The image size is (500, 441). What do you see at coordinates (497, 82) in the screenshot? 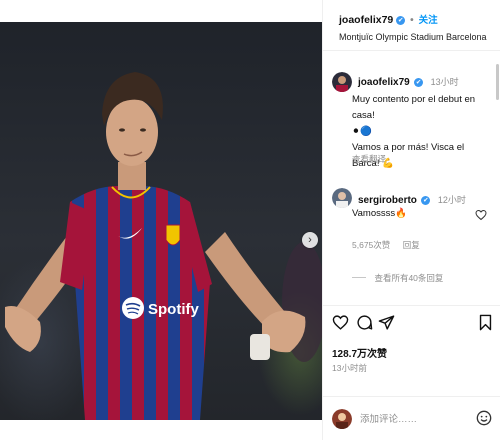
I see `scrollbar-thumb` at bounding box center [497, 82].